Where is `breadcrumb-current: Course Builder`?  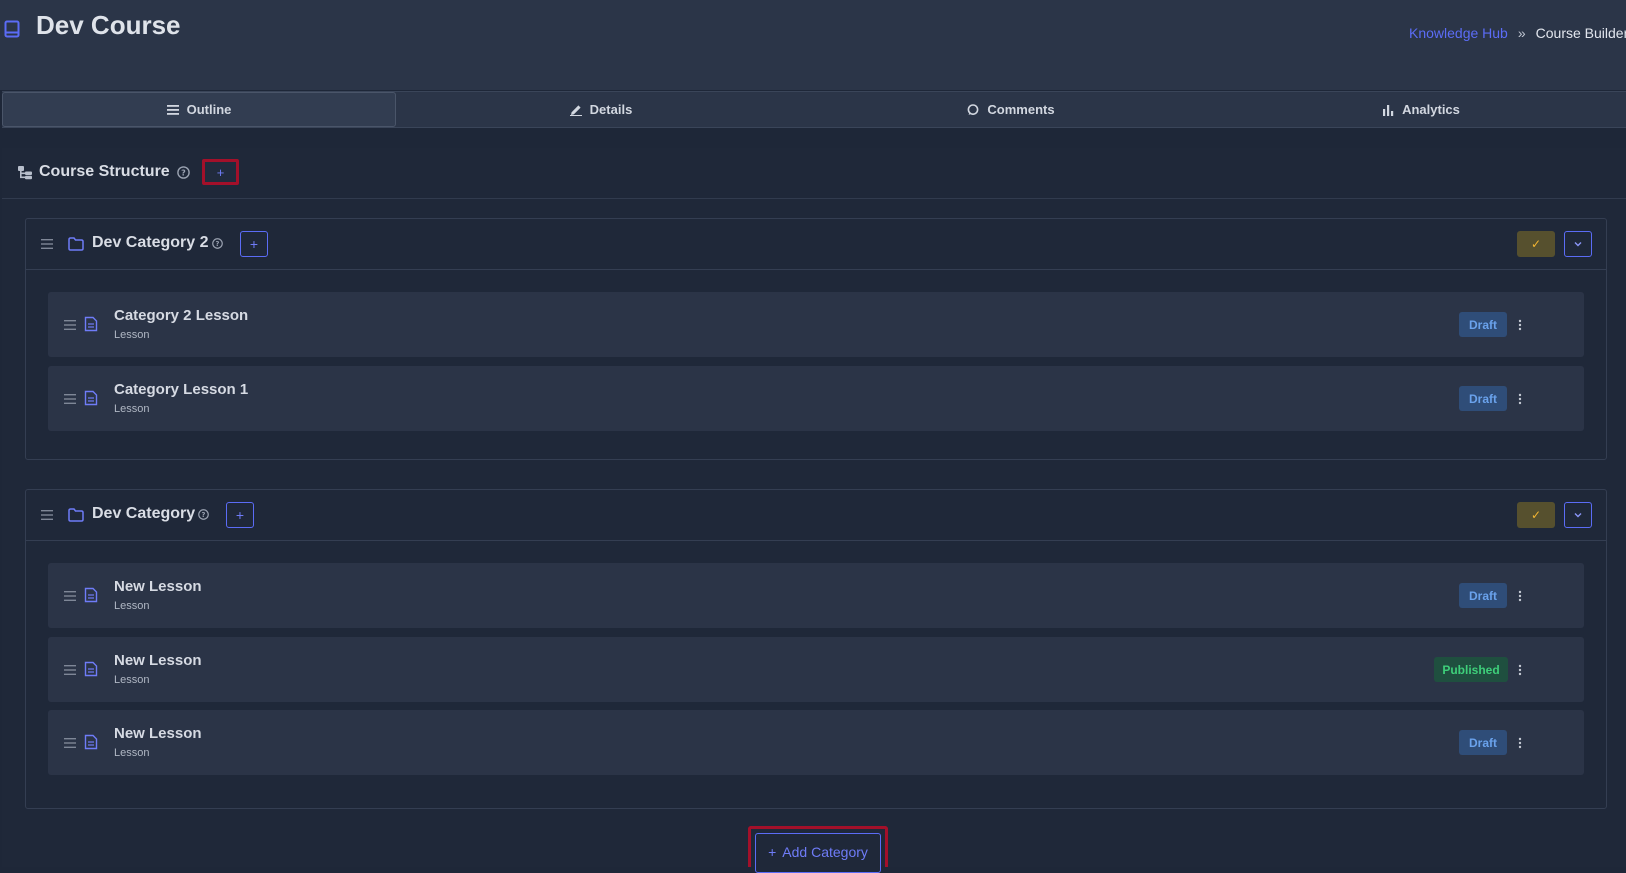
breadcrumb-current: Course Builder is located at coordinates (1580, 33).